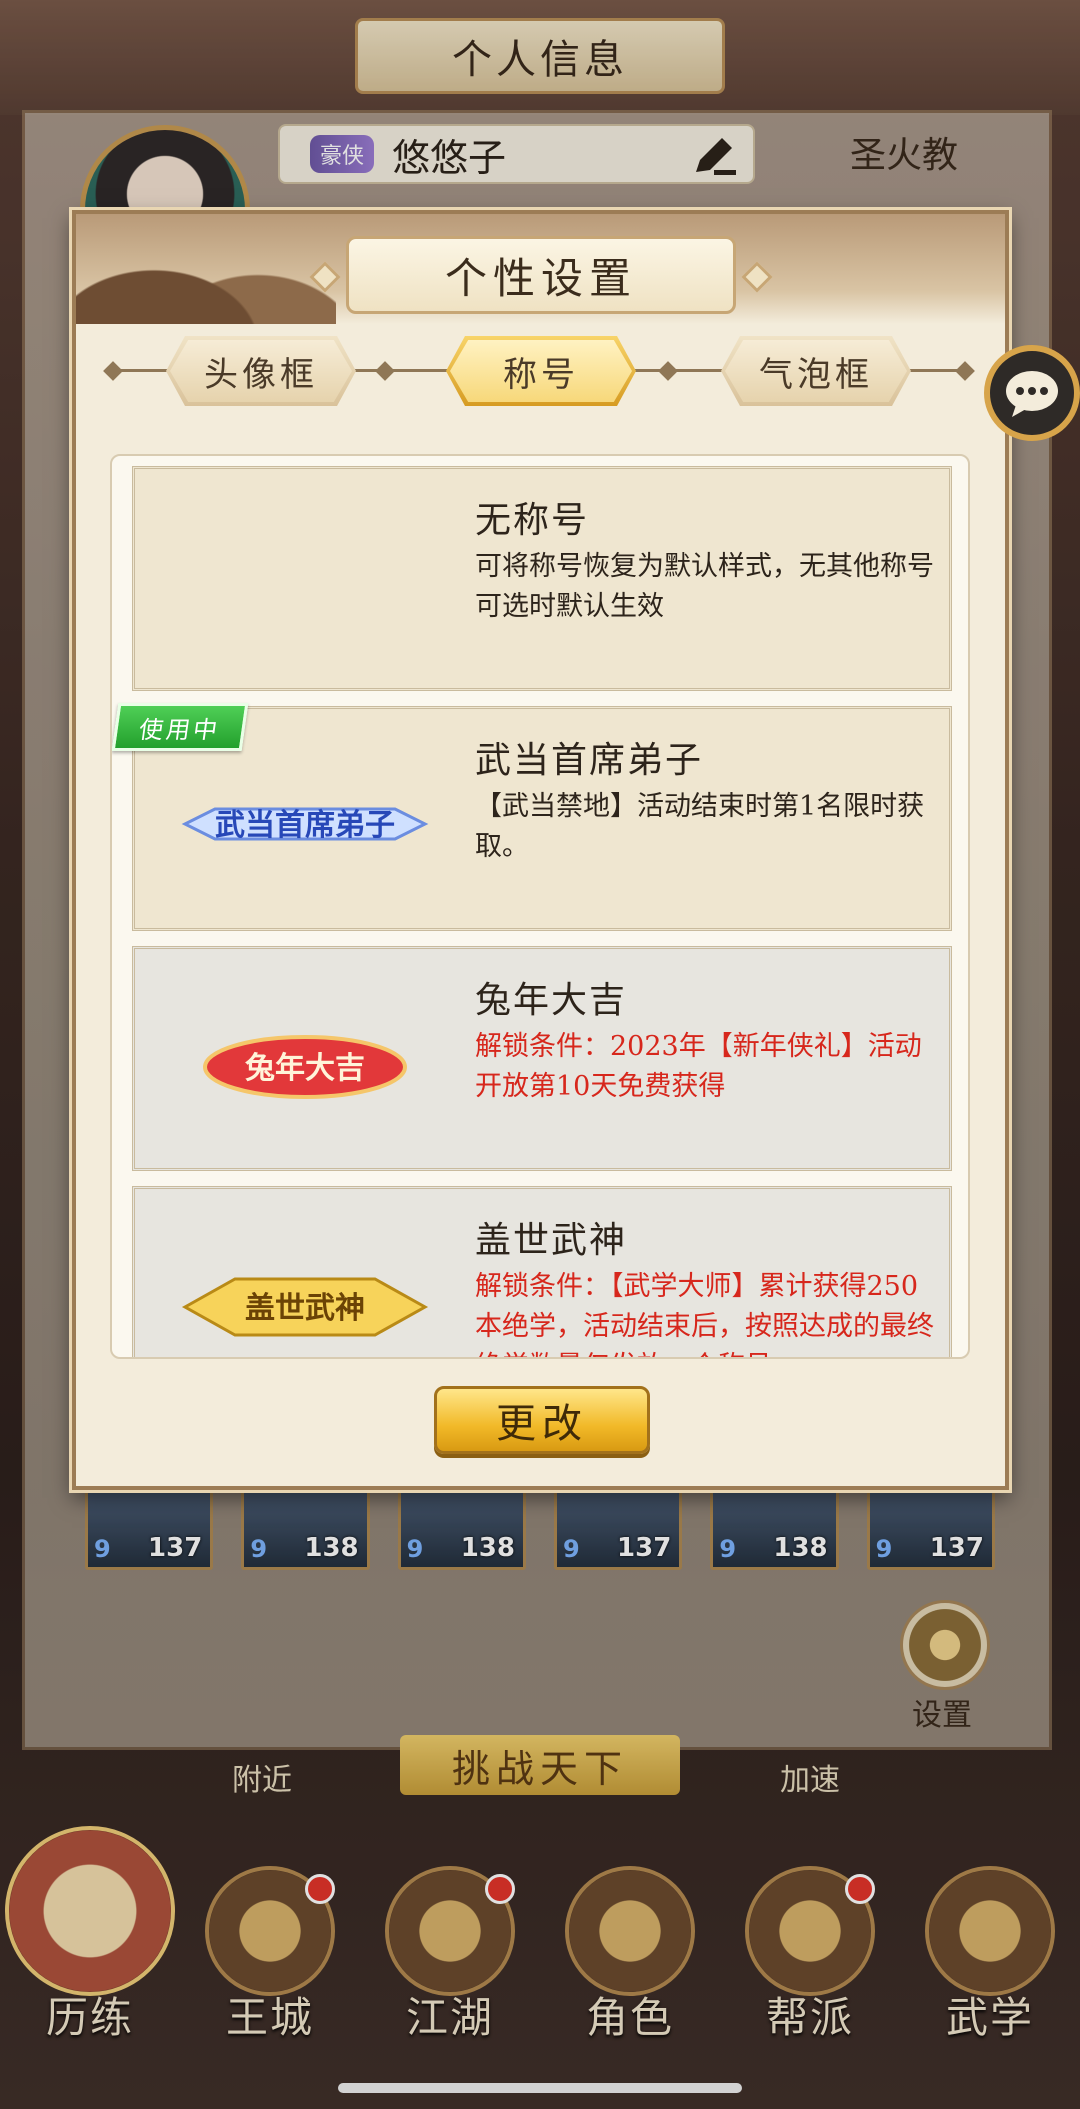  I want to click on item-desc: 可将称号恢复为默认样式，无其他称号可选时默认生效, so click(704, 586).